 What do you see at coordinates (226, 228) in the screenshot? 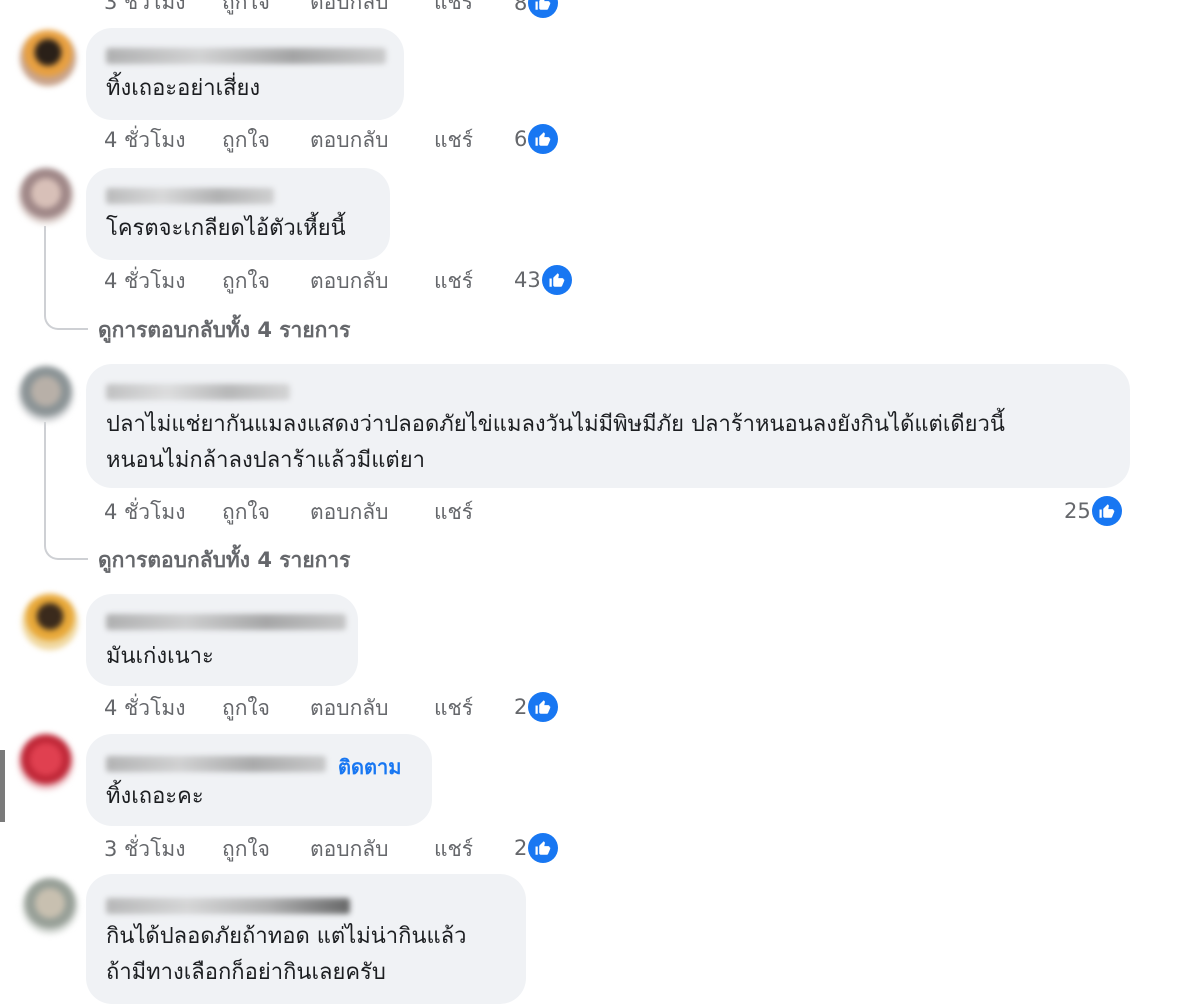
I see `comment-text: โครตจะเกลียดไอ้ตัวเหี้ยนี้` at bounding box center [226, 228].